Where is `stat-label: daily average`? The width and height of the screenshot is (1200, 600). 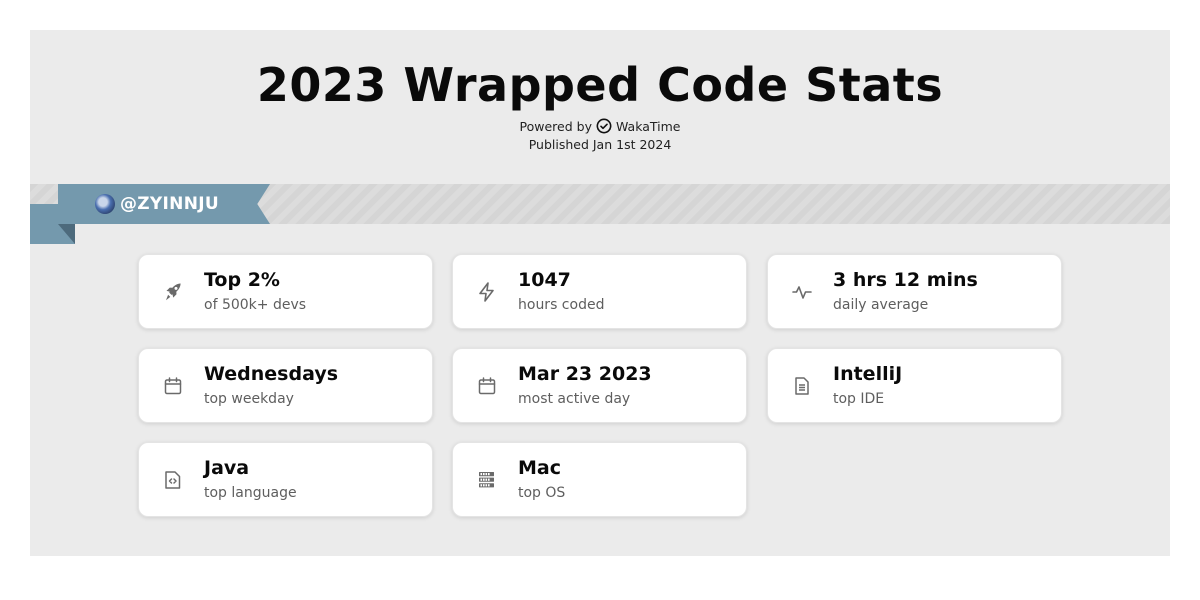 stat-label: daily average is located at coordinates (881, 305).